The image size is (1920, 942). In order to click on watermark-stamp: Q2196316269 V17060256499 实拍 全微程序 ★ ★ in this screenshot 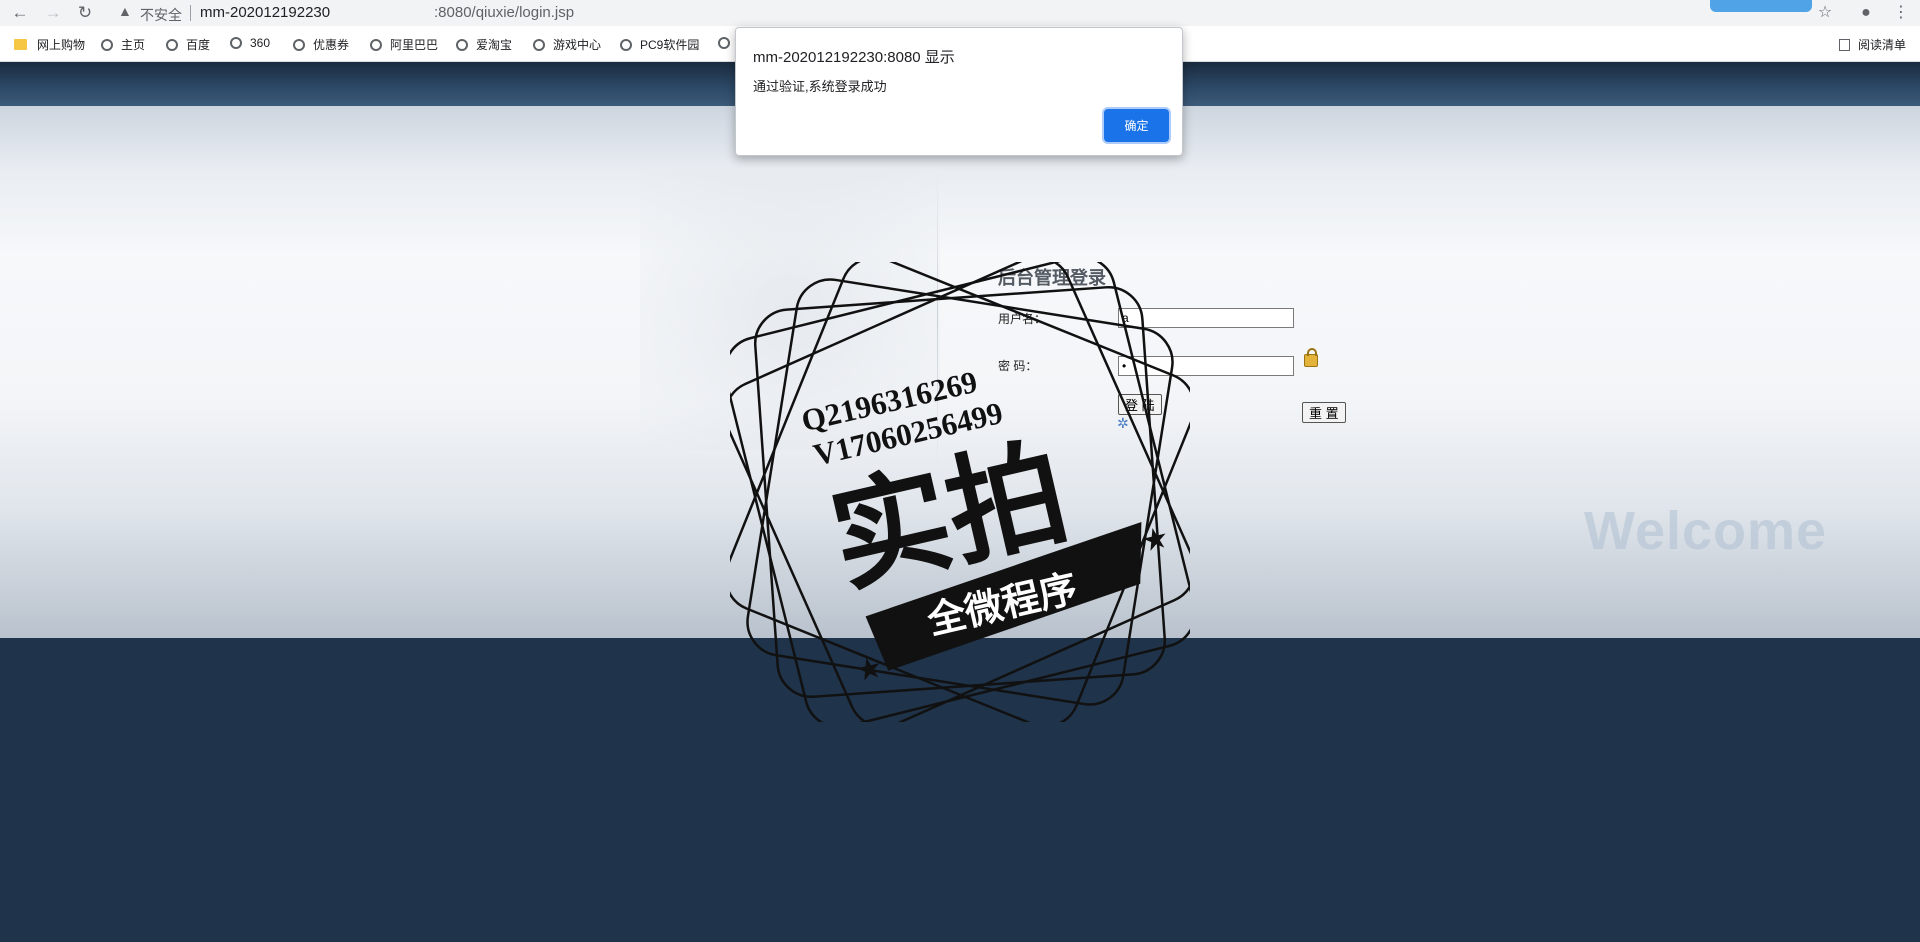, I will do `click(960, 492)`.